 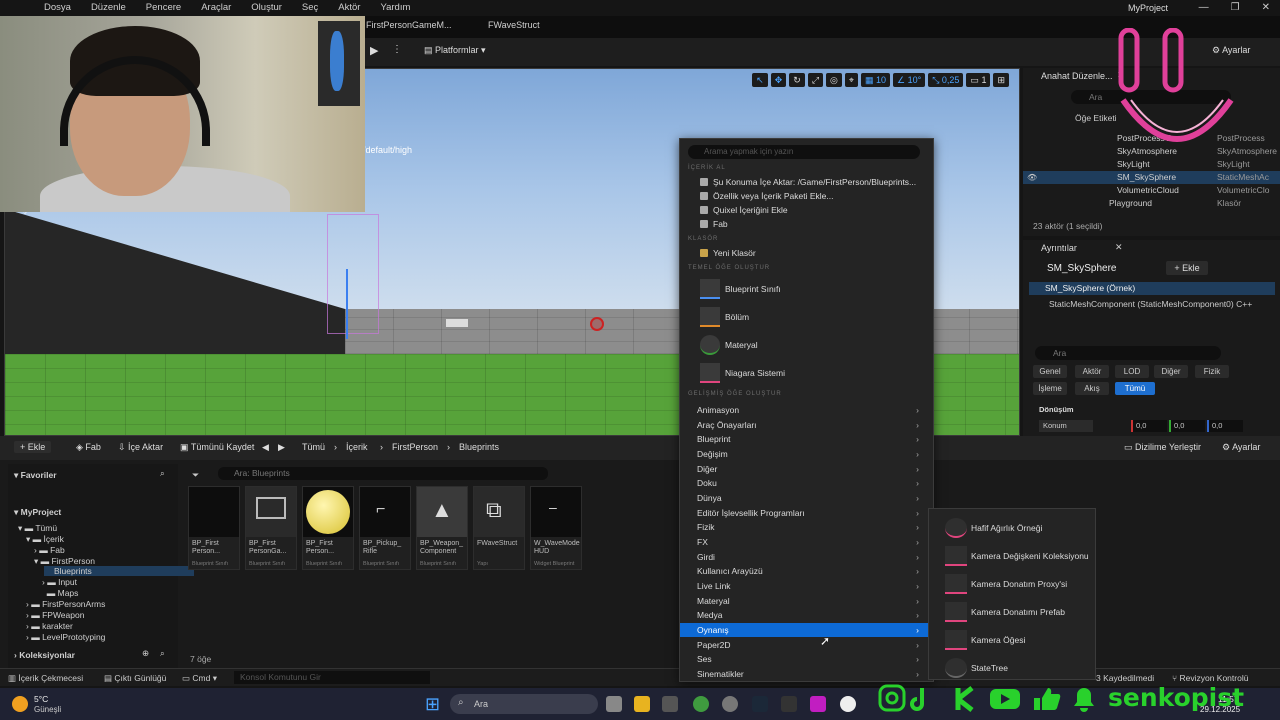 I want to click on tree-item: ▾ ▬ İçerik, so click(x=45, y=539).